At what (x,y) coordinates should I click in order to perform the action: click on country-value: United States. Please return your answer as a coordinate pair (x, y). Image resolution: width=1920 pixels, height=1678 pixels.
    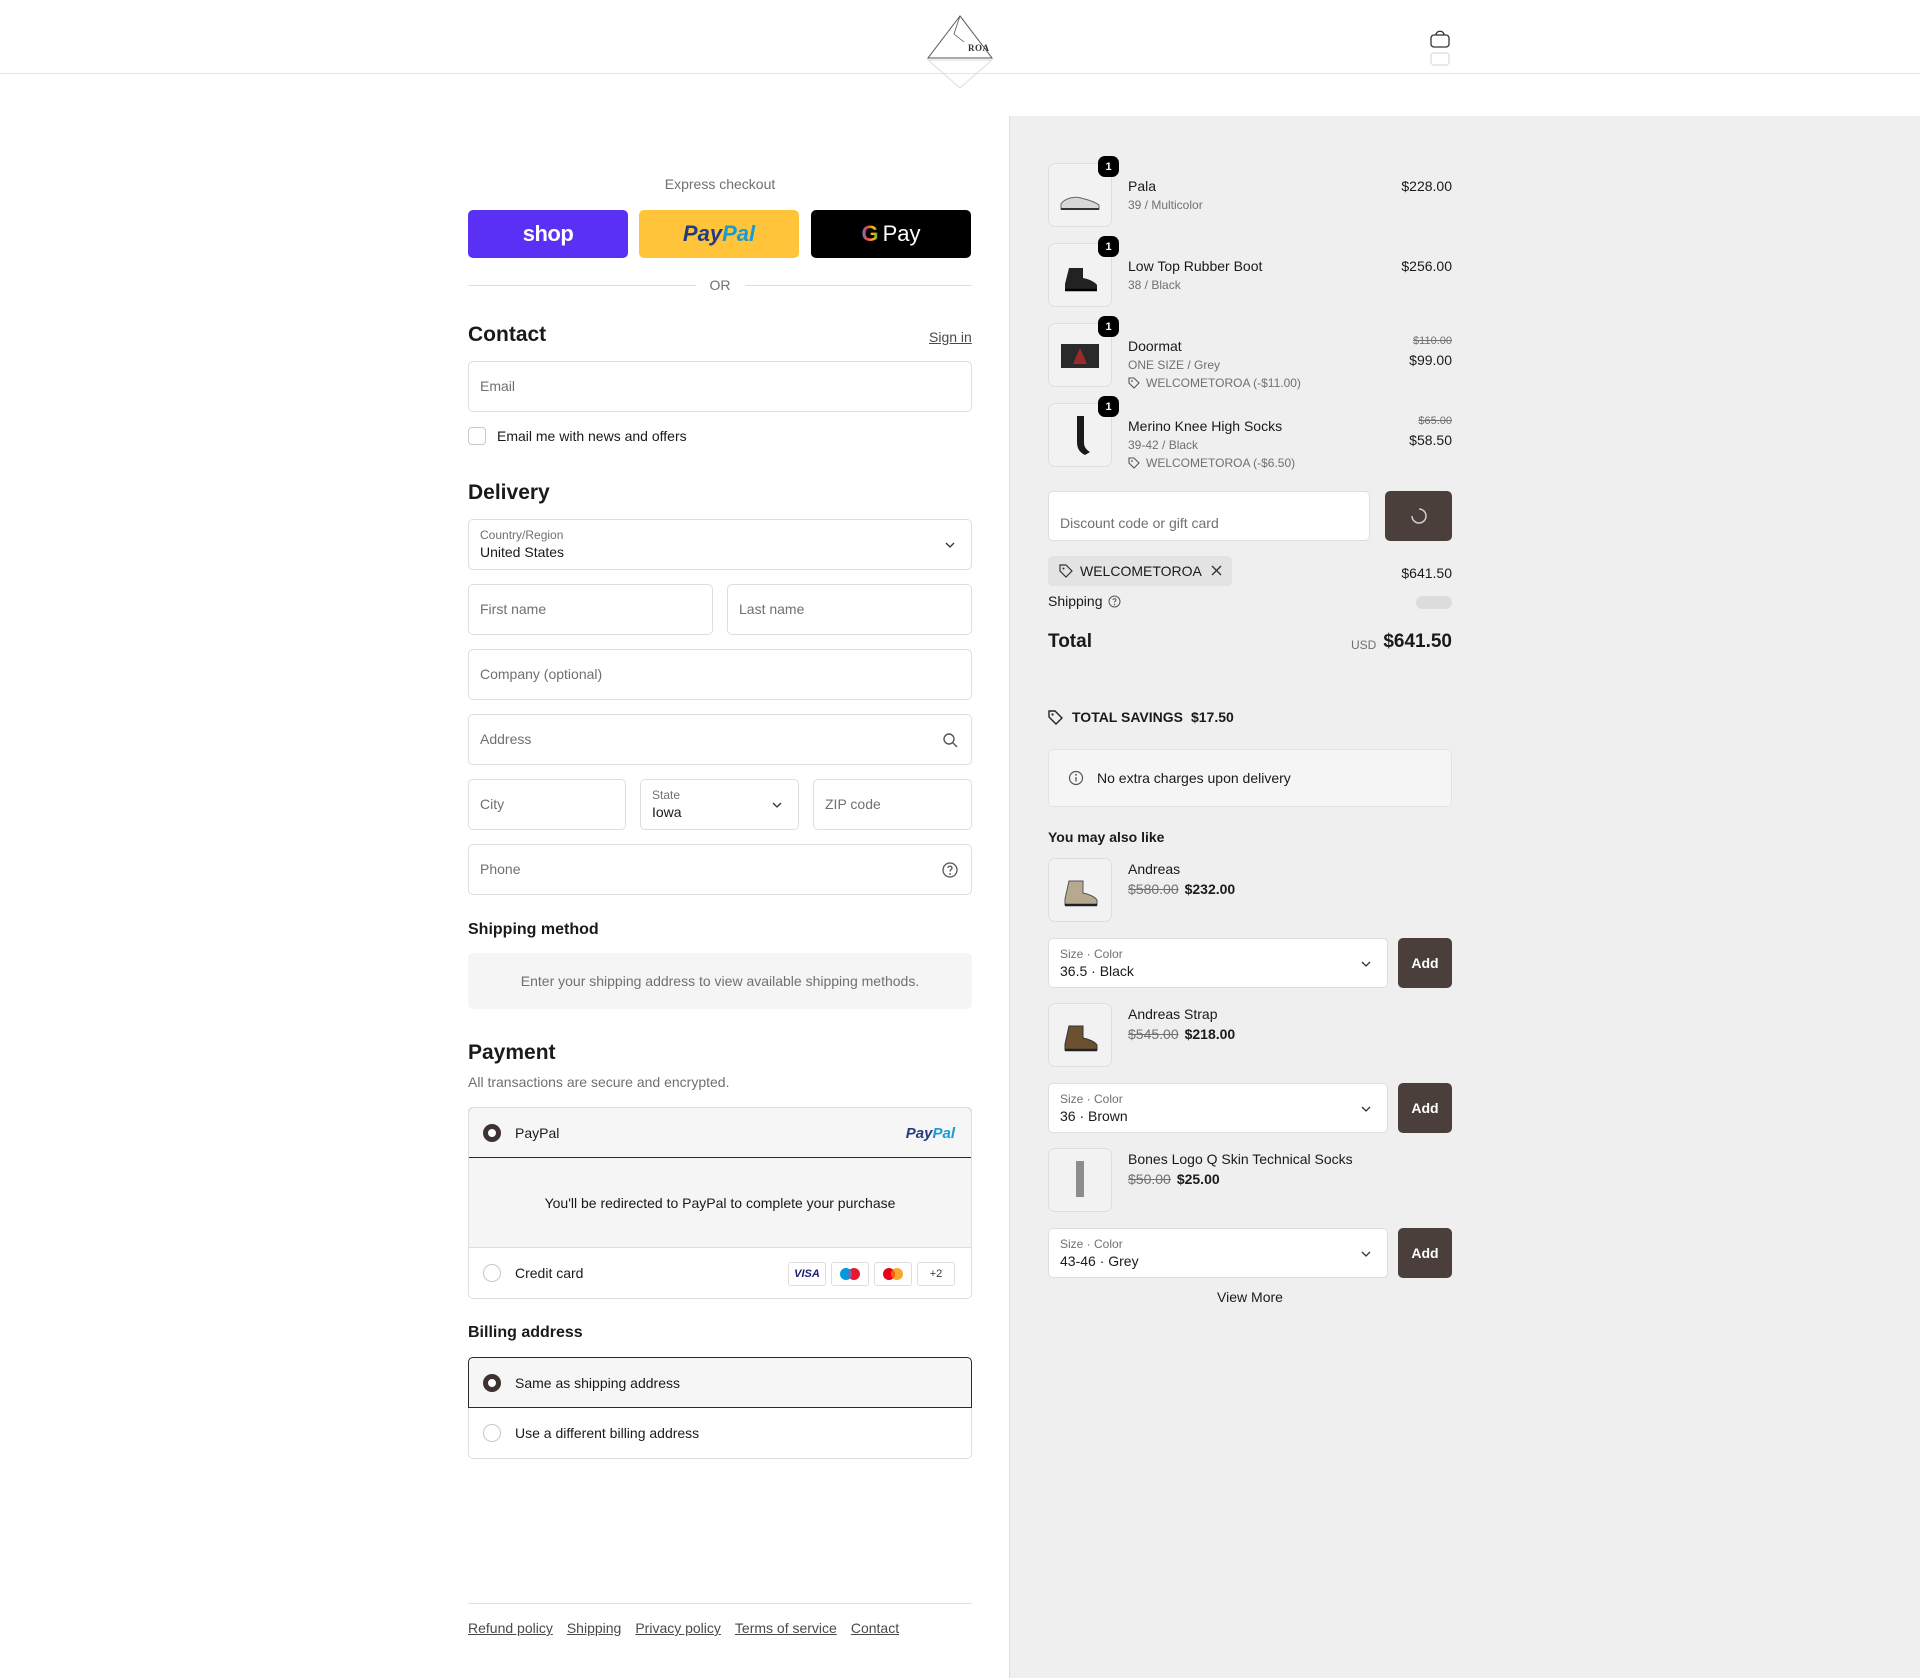
    Looking at the image, I should click on (522, 552).